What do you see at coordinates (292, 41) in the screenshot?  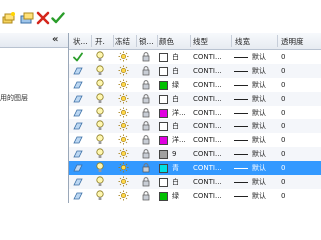 I see `column-header-transparency: 透明度` at bounding box center [292, 41].